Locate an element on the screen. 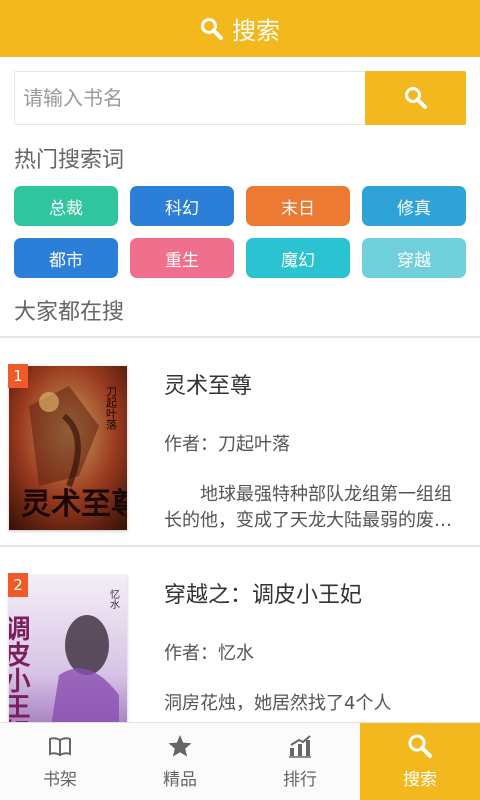  tab-bookshelf: 书架 is located at coordinates (60, 761).